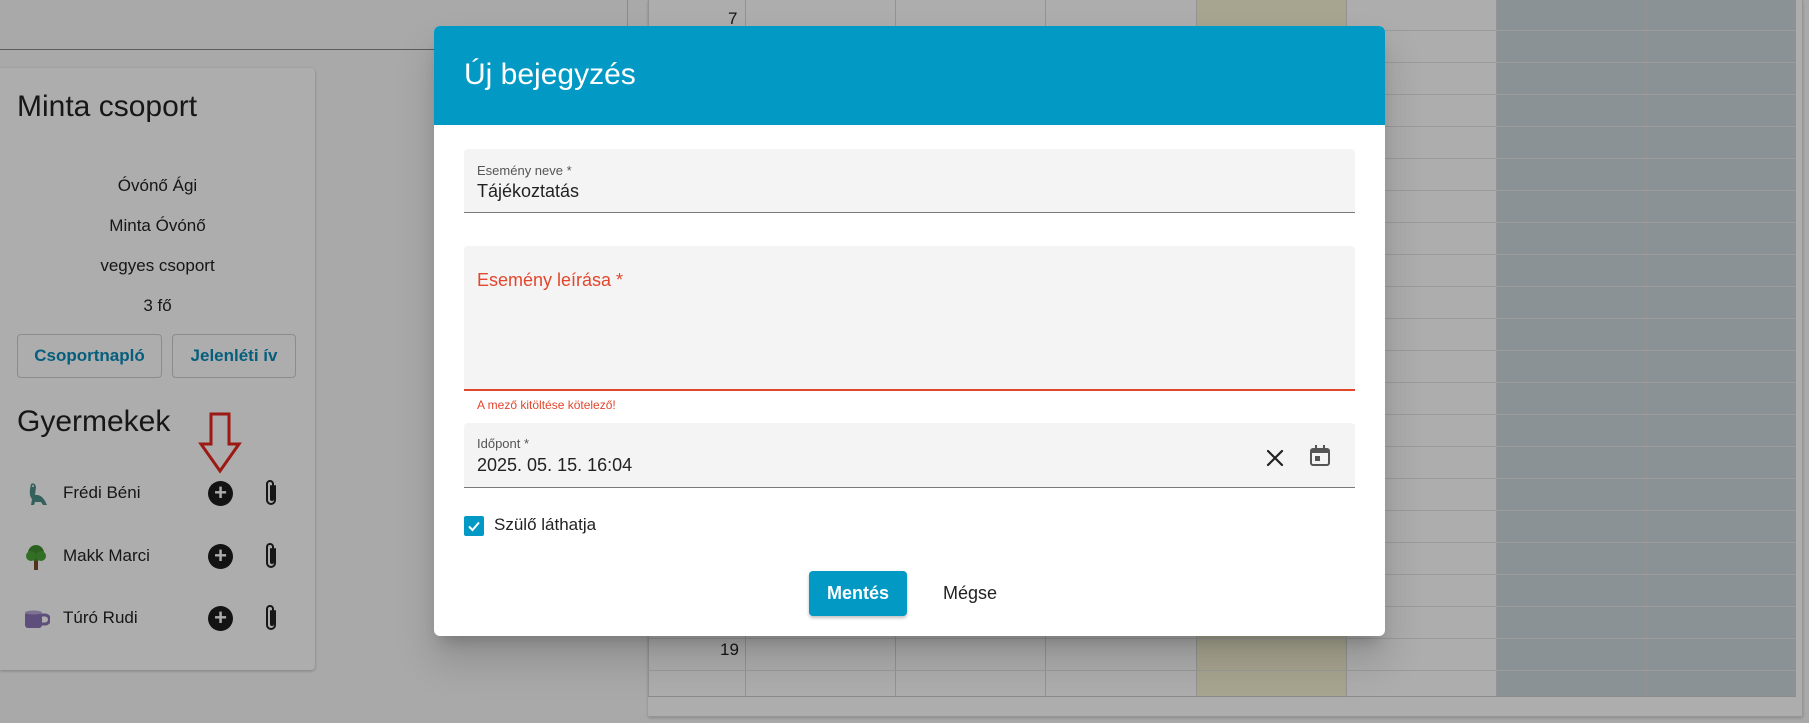 Image resolution: width=1809 pixels, height=723 pixels. What do you see at coordinates (970, 593) in the screenshot?
I see `cancel-button: Mégse` at bounding box center [970, 593].